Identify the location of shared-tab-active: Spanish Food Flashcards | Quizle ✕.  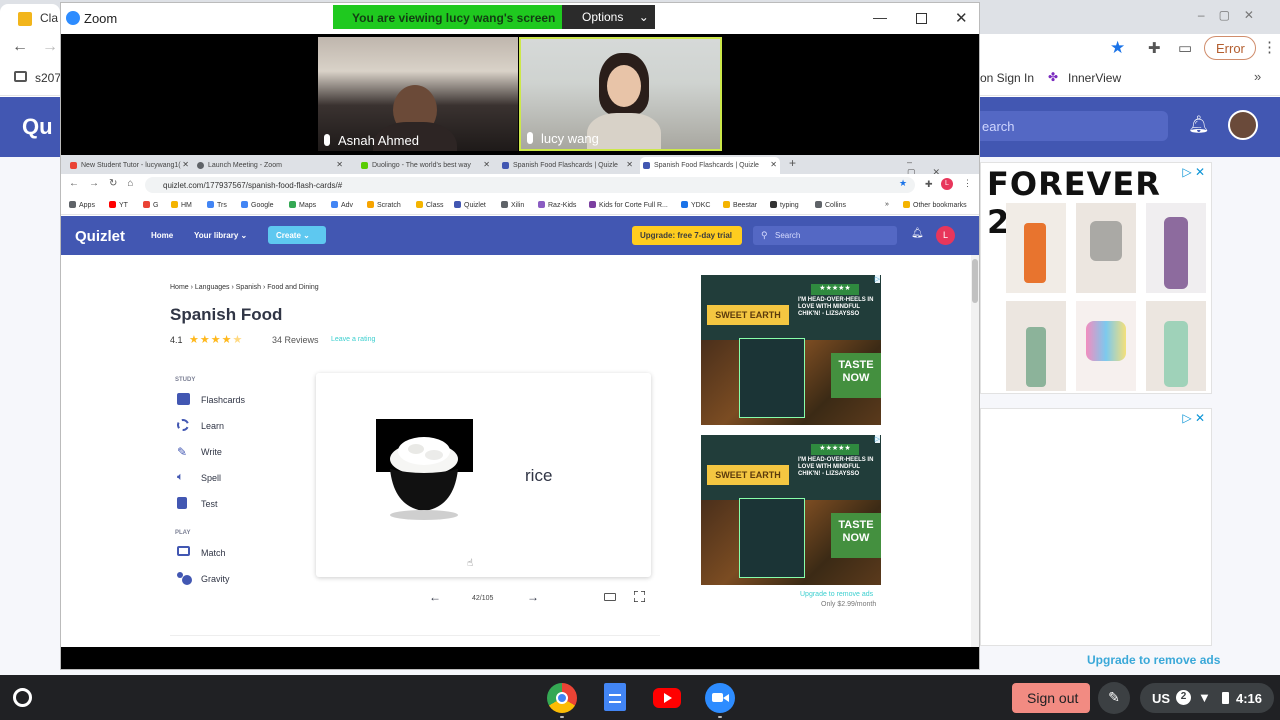
(710, 165).